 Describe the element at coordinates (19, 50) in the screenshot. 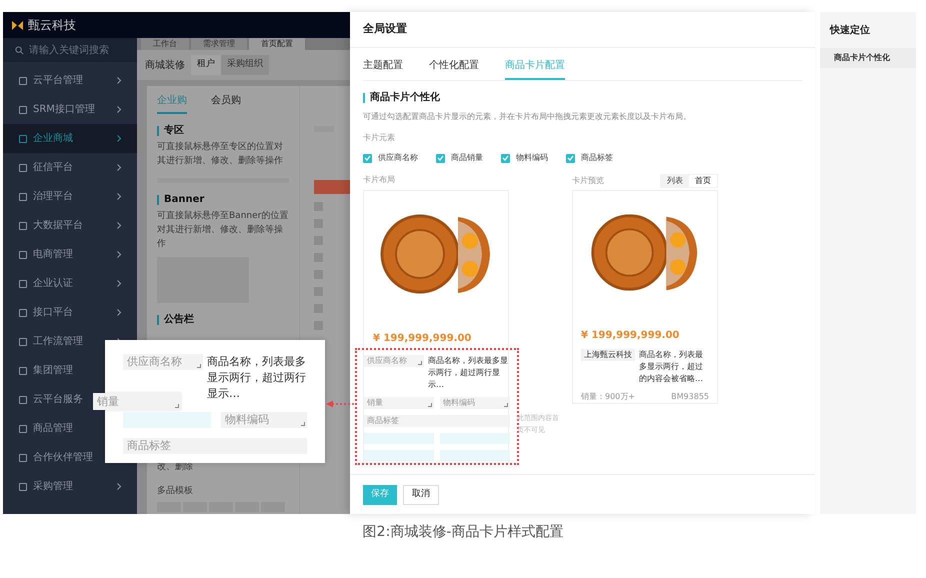

I see `search-icon` at that location.